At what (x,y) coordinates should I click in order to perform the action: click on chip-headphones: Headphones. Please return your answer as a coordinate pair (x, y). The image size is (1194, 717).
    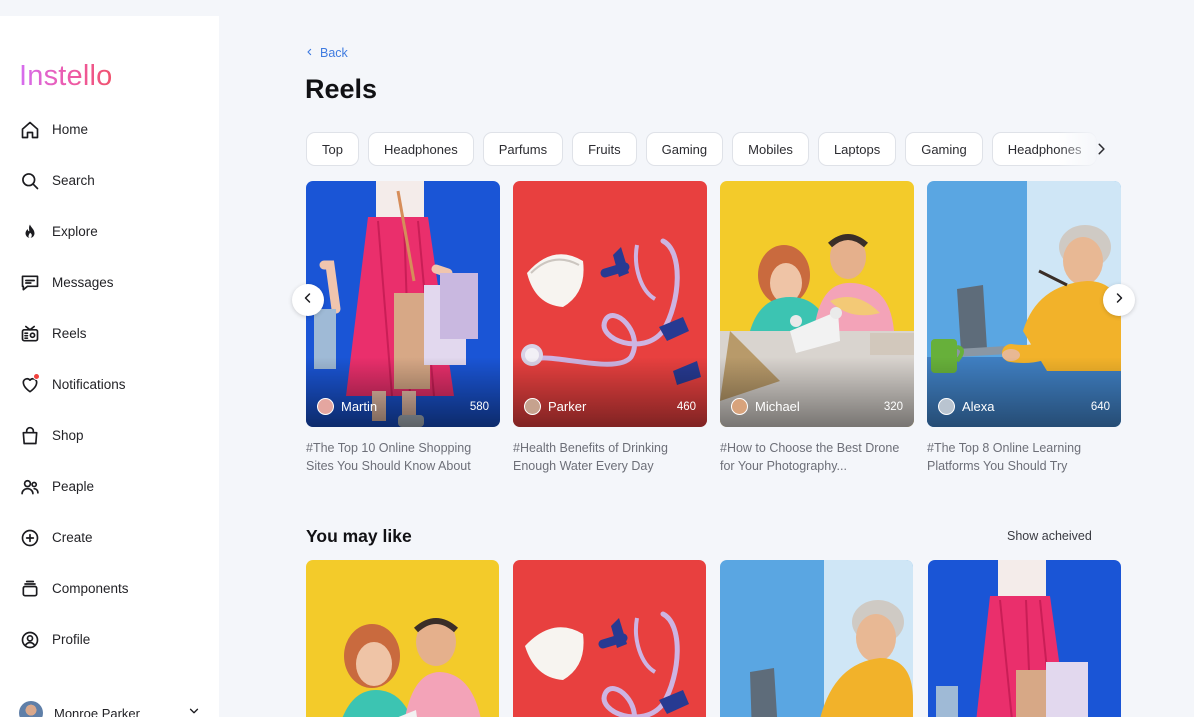
    Looking at the image, I should click on (420, 149).